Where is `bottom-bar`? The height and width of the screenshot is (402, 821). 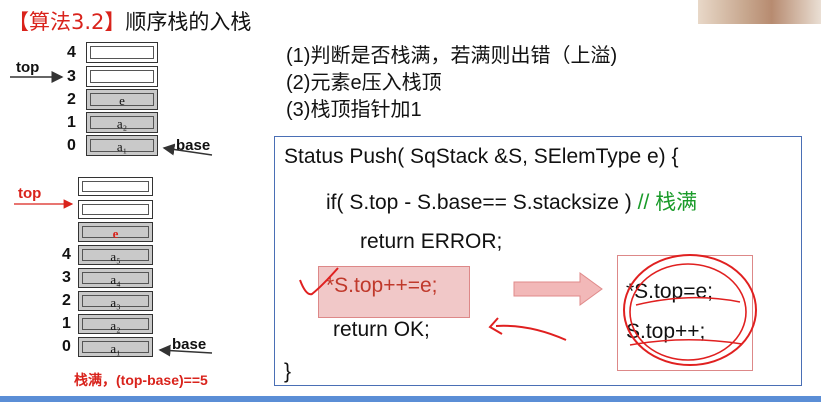
bottom-bar is located at coordinates (410, 399).